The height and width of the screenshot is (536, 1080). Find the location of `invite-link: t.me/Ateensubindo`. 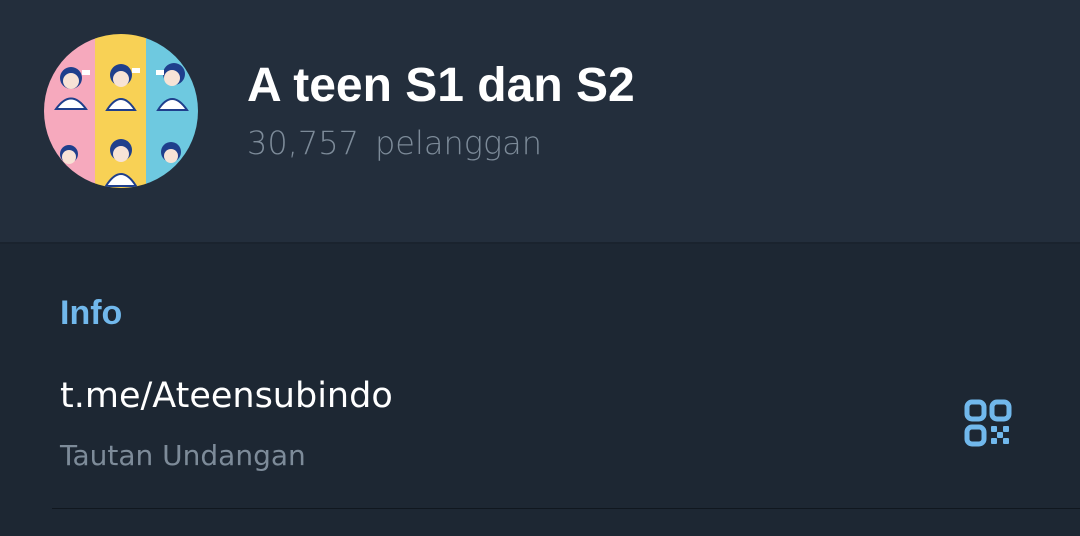

invite-link: t.me/Ateensubindo is located at coordinates (226, 396).